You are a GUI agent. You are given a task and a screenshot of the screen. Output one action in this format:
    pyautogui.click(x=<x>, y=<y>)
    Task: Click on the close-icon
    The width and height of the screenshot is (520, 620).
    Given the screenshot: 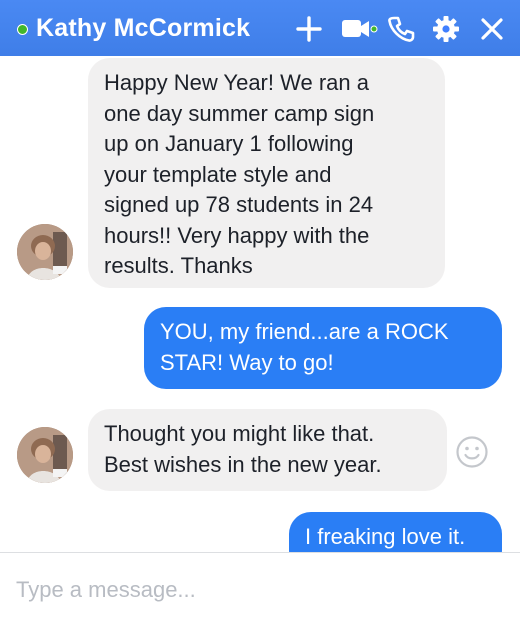 What is the action you would take?
    pyautogui.click(x=492, y=29)
    